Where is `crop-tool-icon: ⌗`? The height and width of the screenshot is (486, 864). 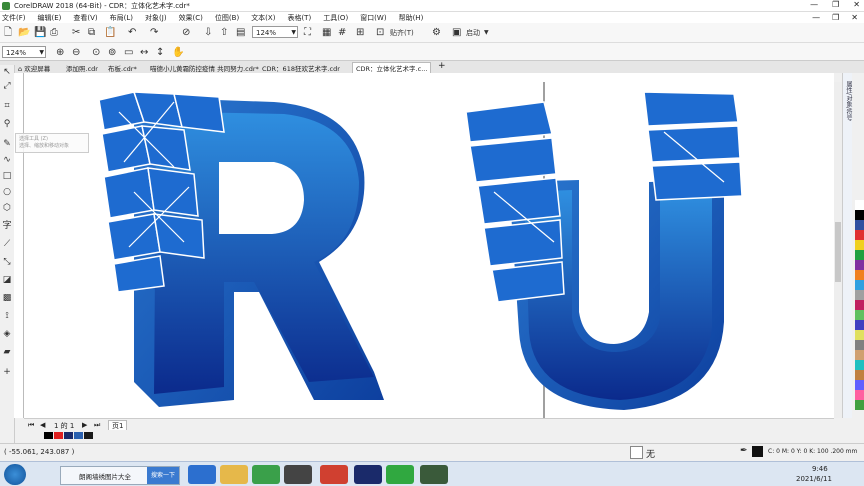
crop-tool-icon: ⌗ is located at coordinates (7, 106).